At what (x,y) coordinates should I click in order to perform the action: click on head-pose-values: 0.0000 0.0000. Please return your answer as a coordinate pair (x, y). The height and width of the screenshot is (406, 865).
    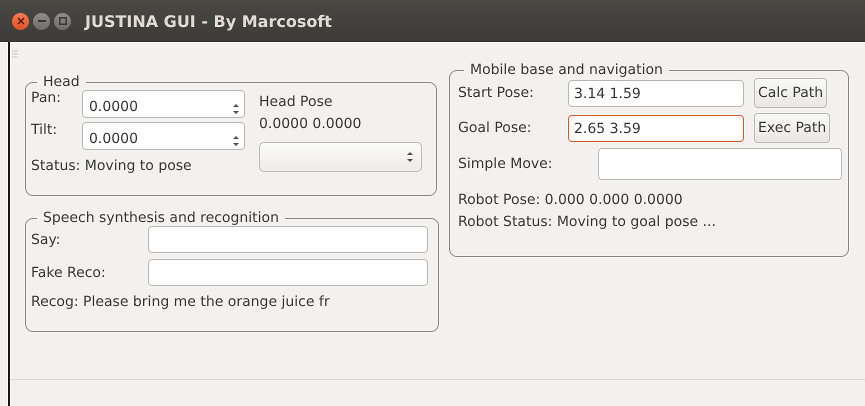
    Looking at the image, I should click on (310, 124).